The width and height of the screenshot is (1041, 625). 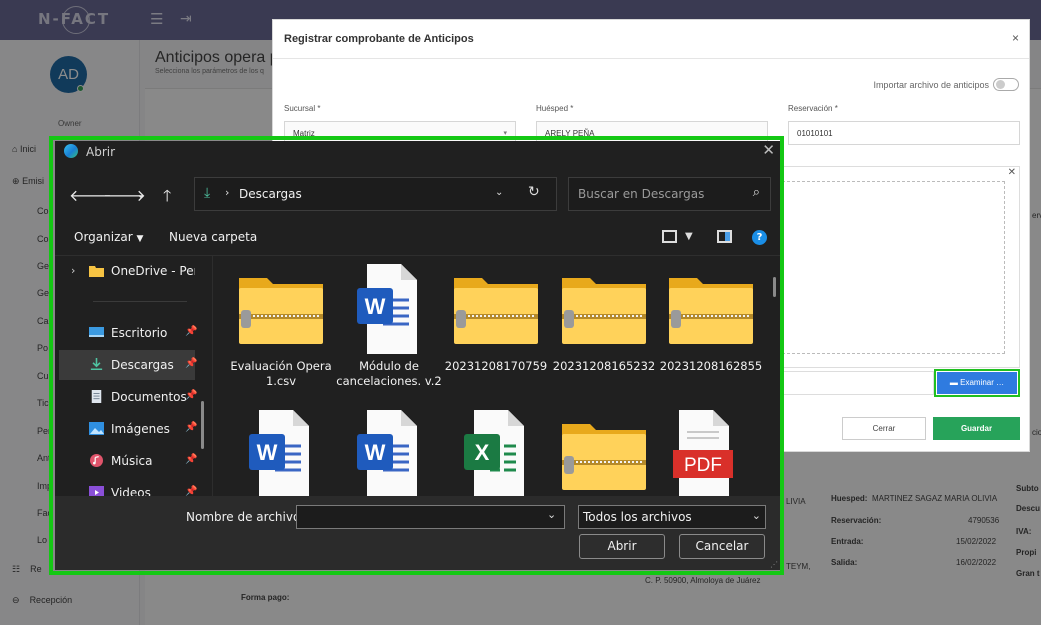 I want to click on nav-item-escritorio: Escritorio 📌, so click(x=128, y=333).